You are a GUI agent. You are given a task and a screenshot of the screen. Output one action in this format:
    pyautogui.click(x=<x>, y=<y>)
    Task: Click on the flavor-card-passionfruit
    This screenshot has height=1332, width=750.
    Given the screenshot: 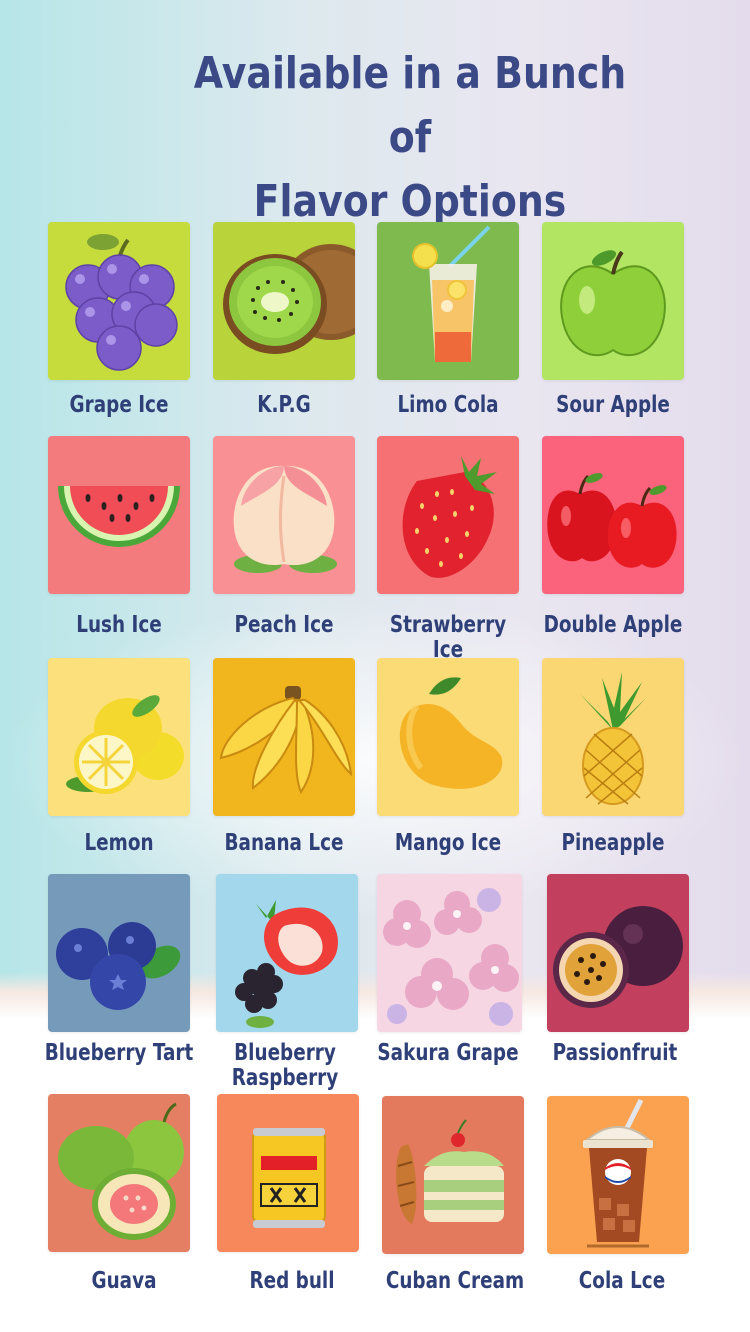 What is the action you would take?
    pyautogui.click(x=618, y=953)
    